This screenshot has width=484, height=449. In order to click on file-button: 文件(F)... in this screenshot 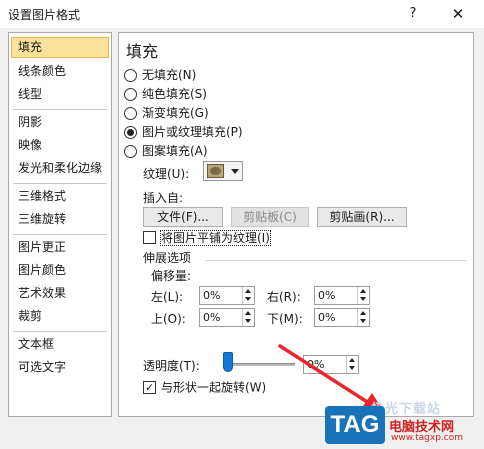, I will do `click(183, 217)`.